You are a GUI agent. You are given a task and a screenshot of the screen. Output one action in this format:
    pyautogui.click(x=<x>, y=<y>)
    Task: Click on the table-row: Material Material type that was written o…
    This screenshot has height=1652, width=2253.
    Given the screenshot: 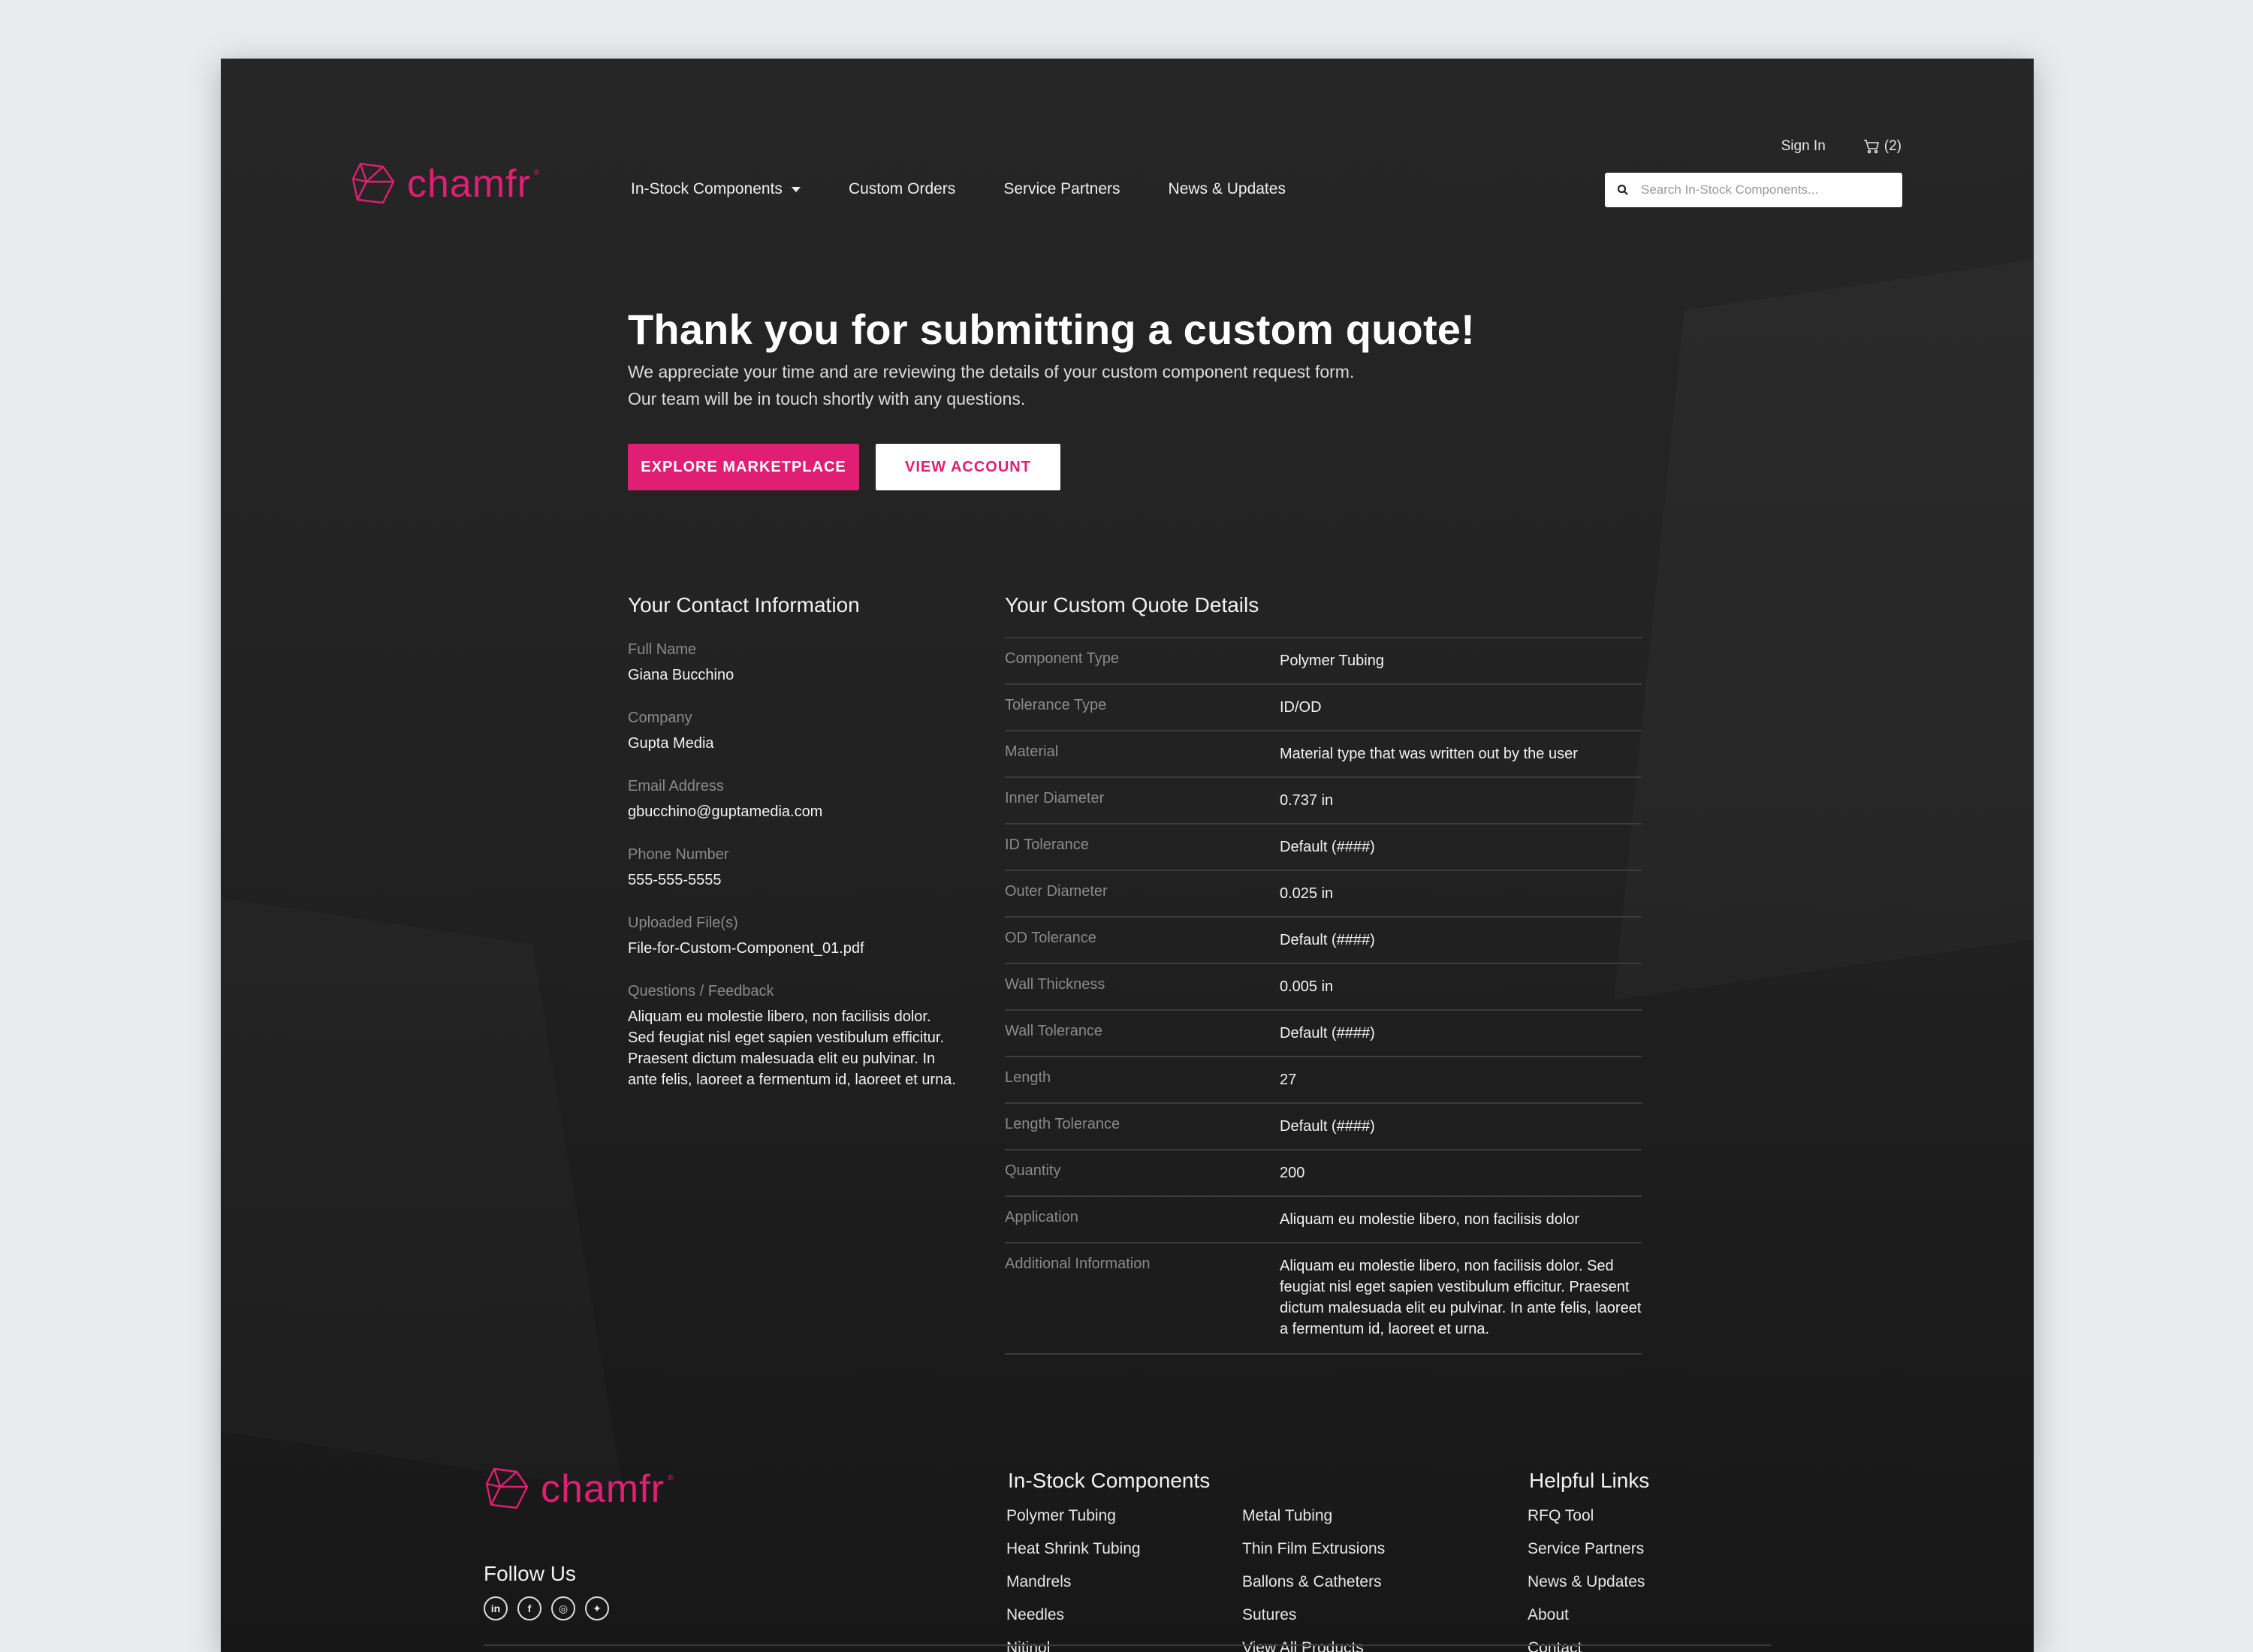 What is the action you would take?
    pyautogui.click(x=1323, y=754)
    